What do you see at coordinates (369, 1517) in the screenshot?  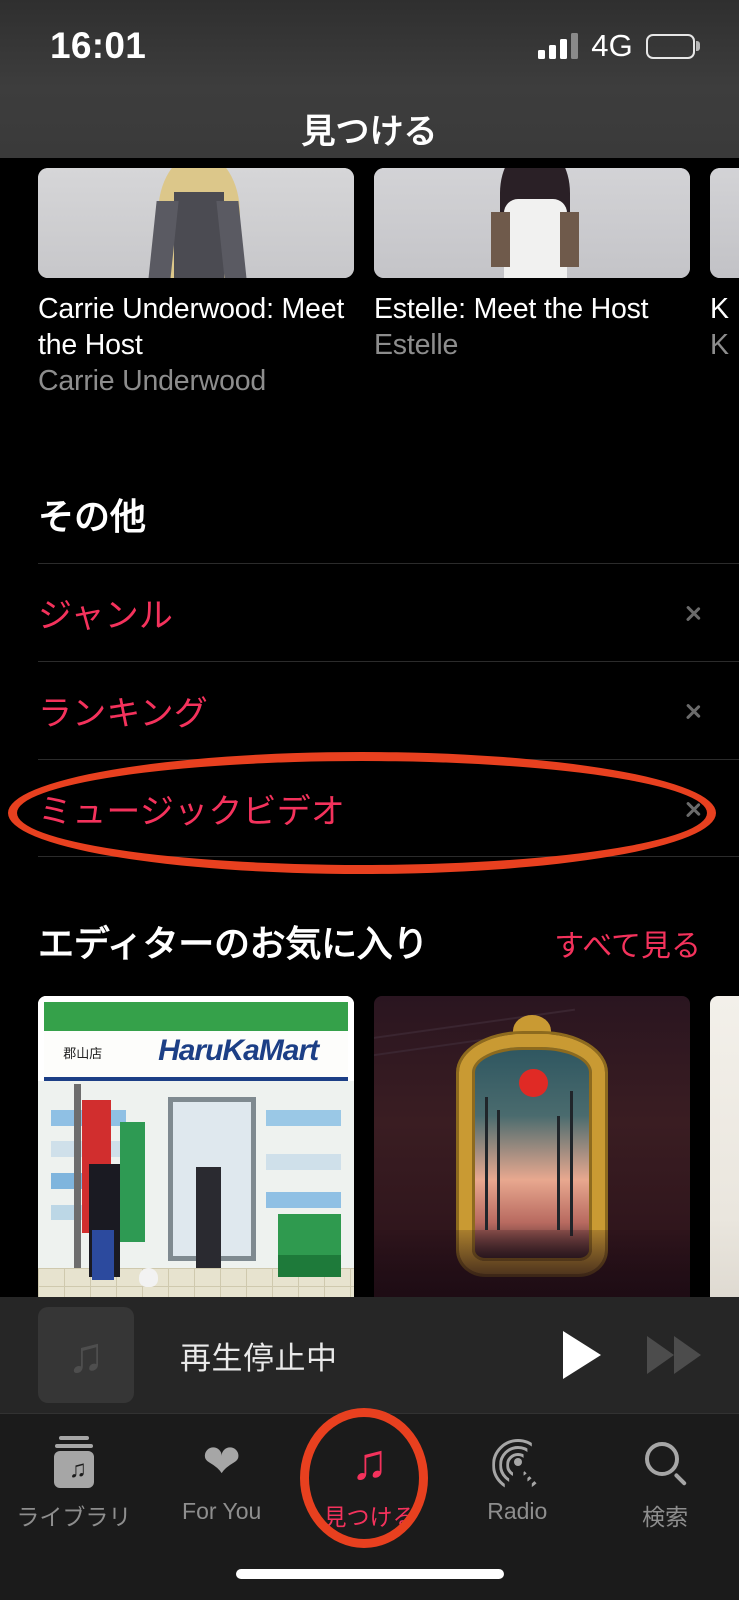 I see `tab-label: 見つける` at bounding box center [369, 1517].